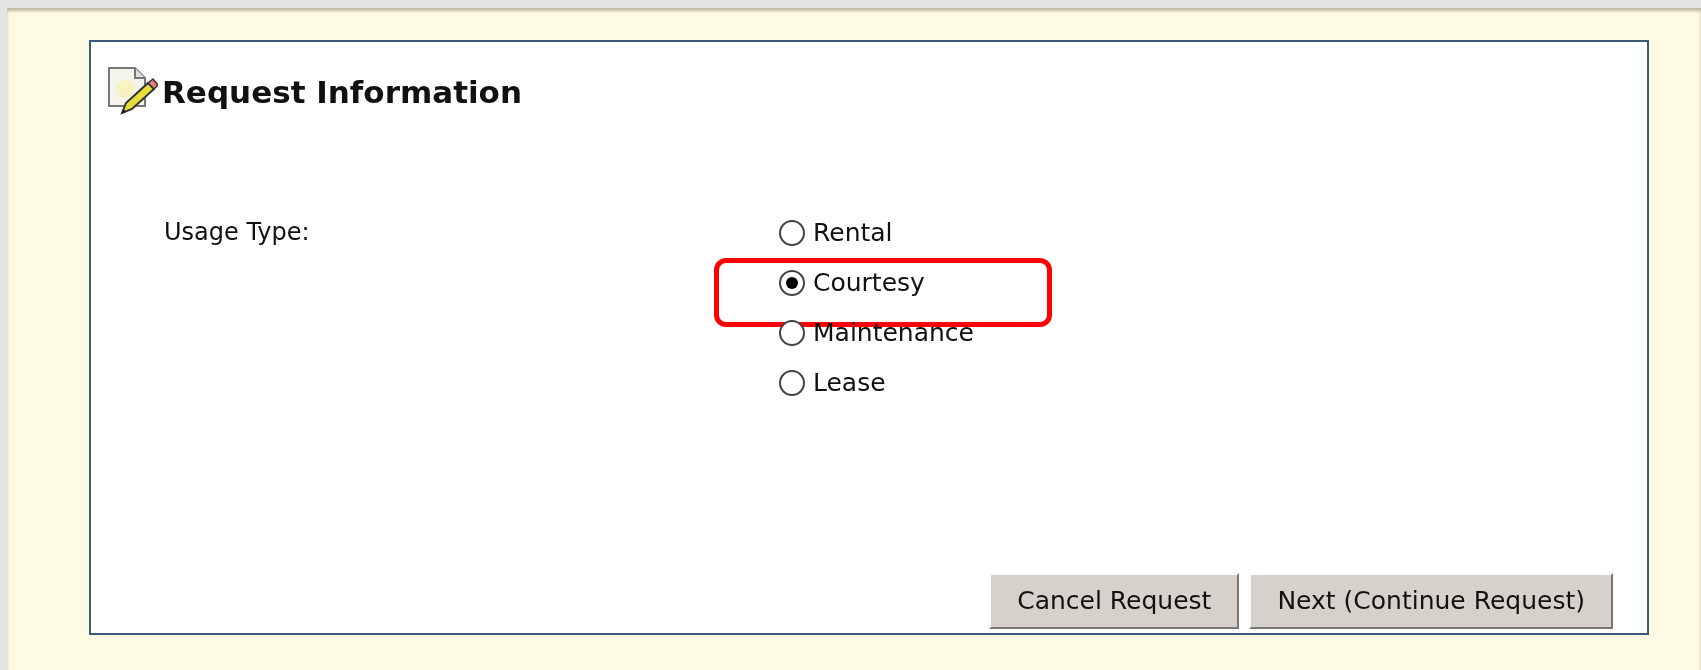 Image resolution: width=1701 pixels, height=670 pixels. What do you see at coordinates (869, 283) in the screenshot?
I see `option-label: Courtesy` at bounding box center [869, 283].